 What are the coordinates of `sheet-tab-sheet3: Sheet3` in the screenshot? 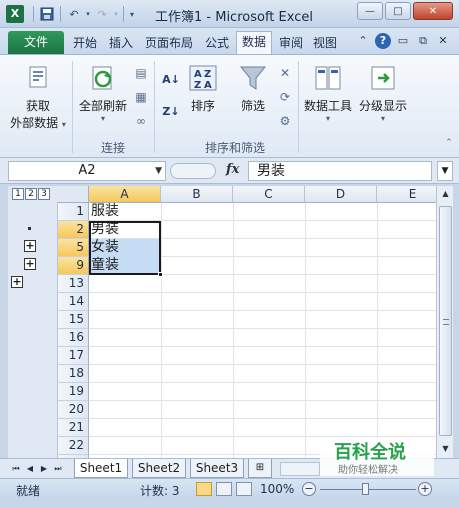 It's located at (217, 468).